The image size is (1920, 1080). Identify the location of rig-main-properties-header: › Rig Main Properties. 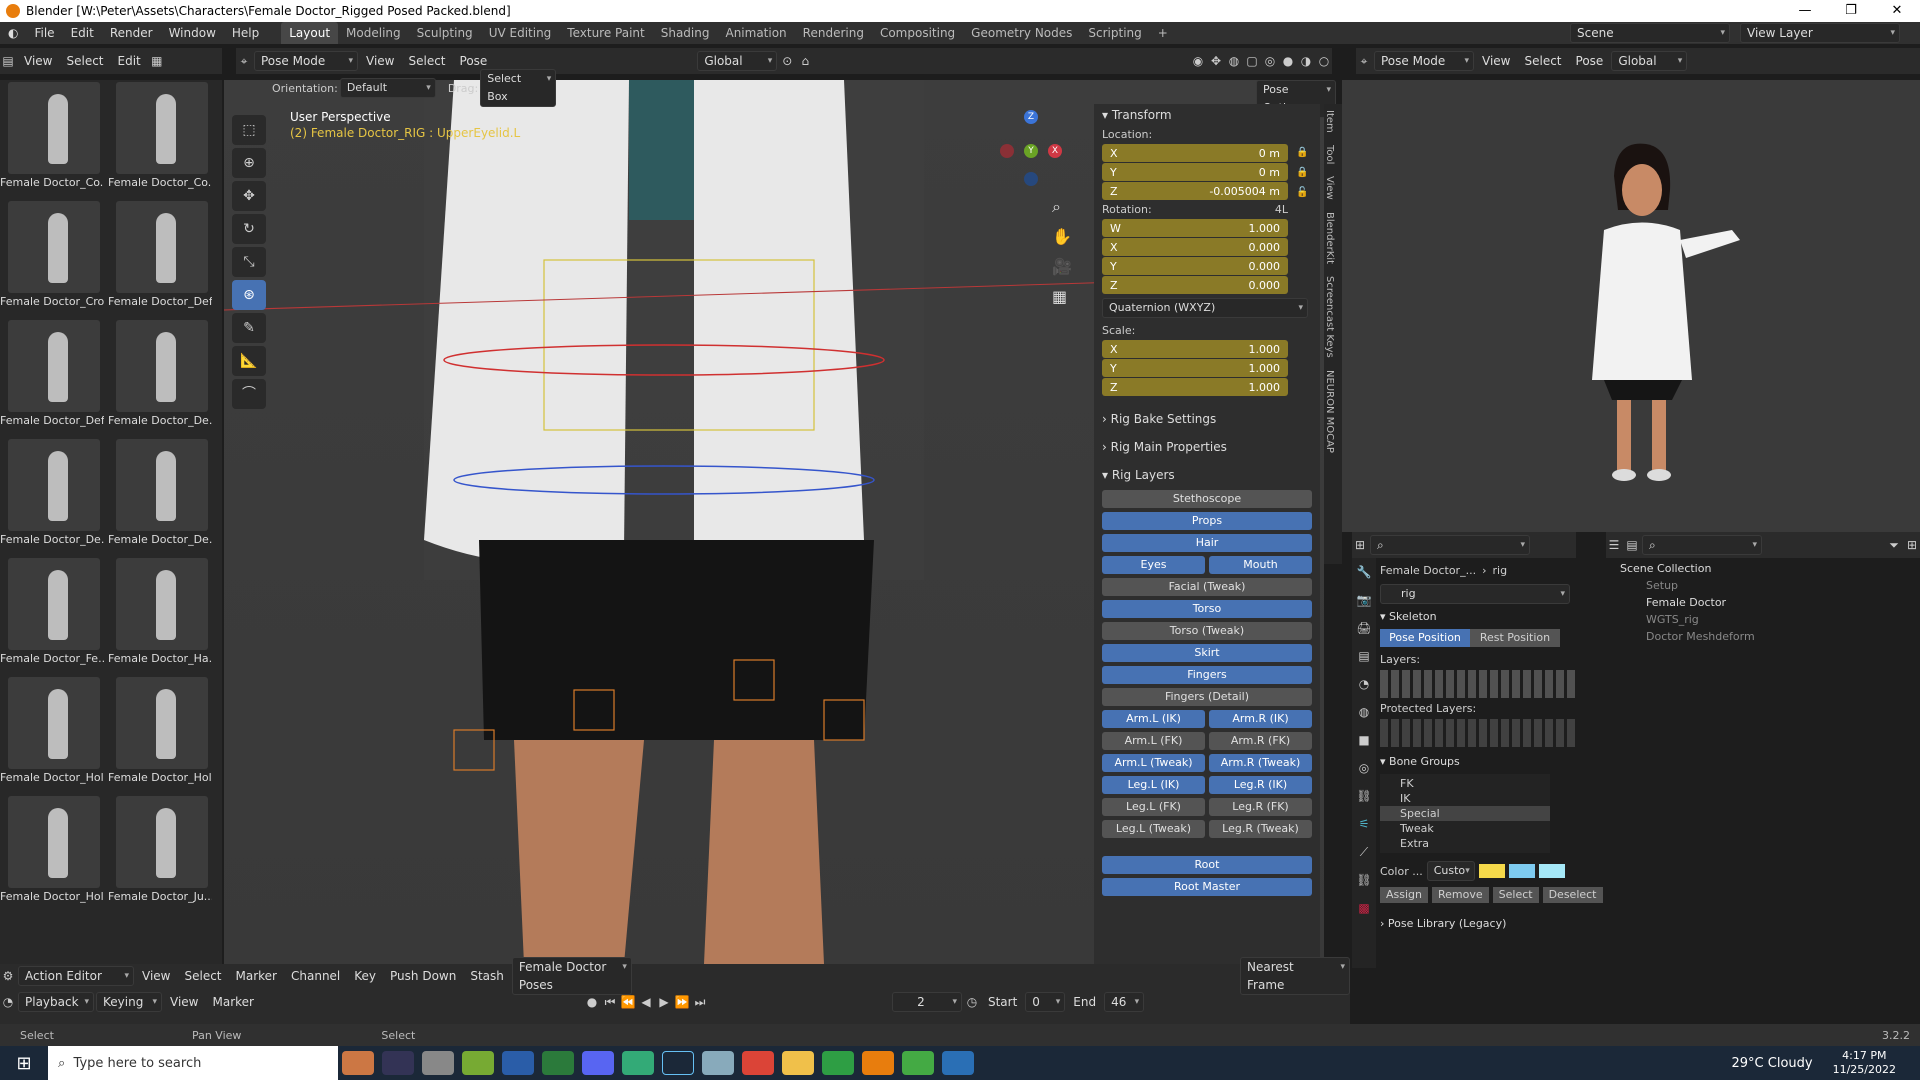
(1207, 447).